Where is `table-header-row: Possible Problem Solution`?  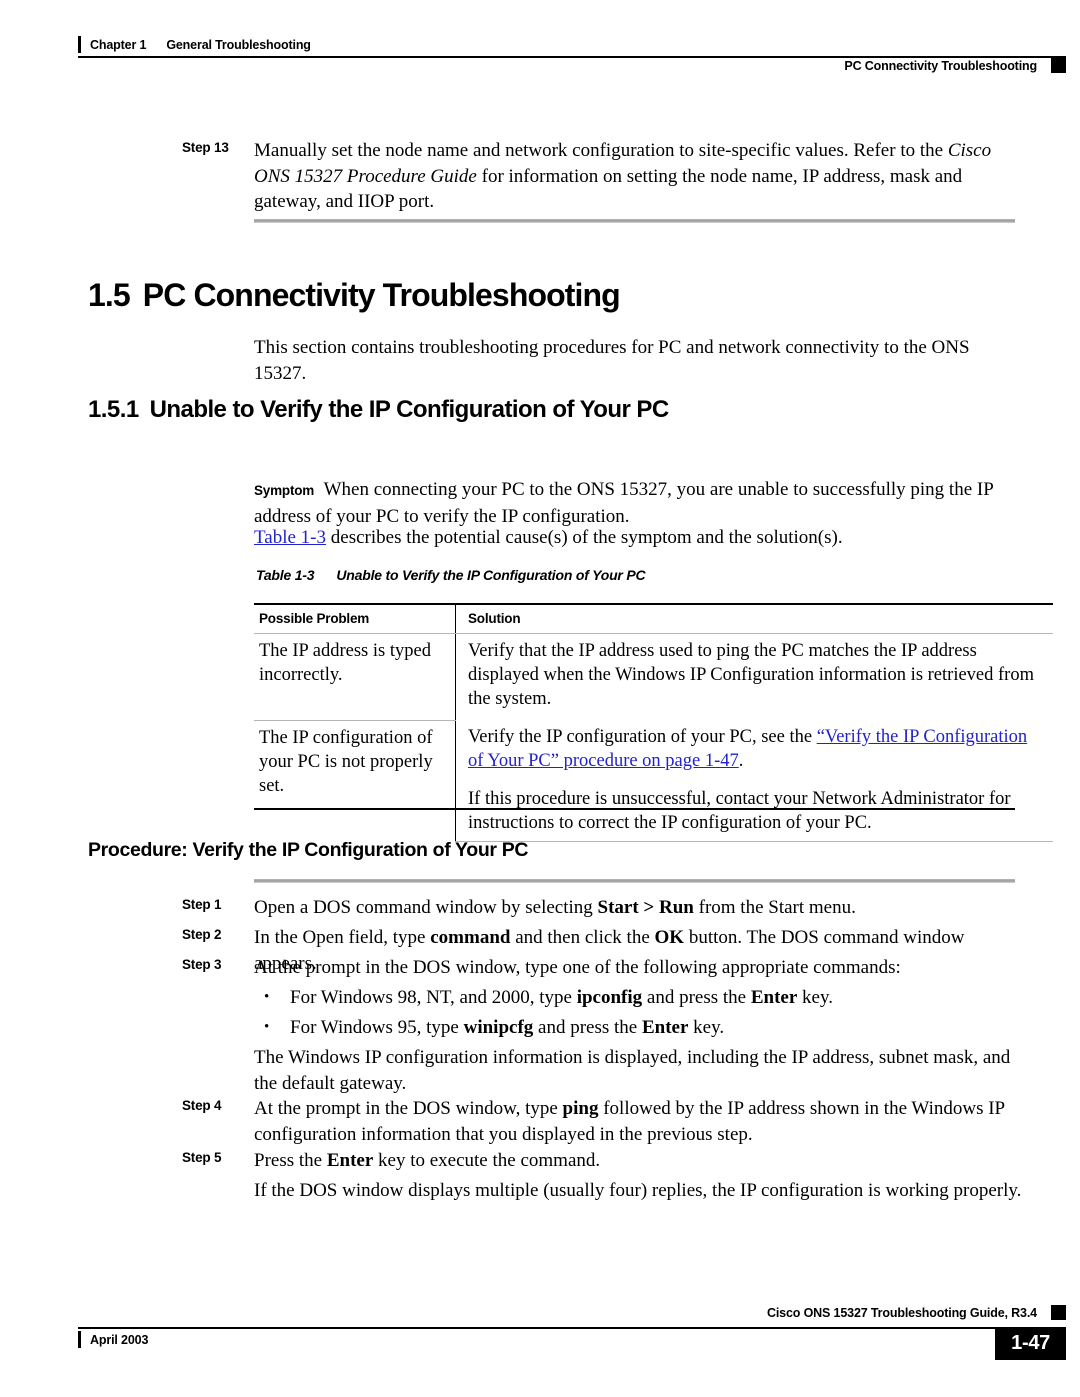 table-header-row: Possible Problem Solution is located at coordinates (653, 618).